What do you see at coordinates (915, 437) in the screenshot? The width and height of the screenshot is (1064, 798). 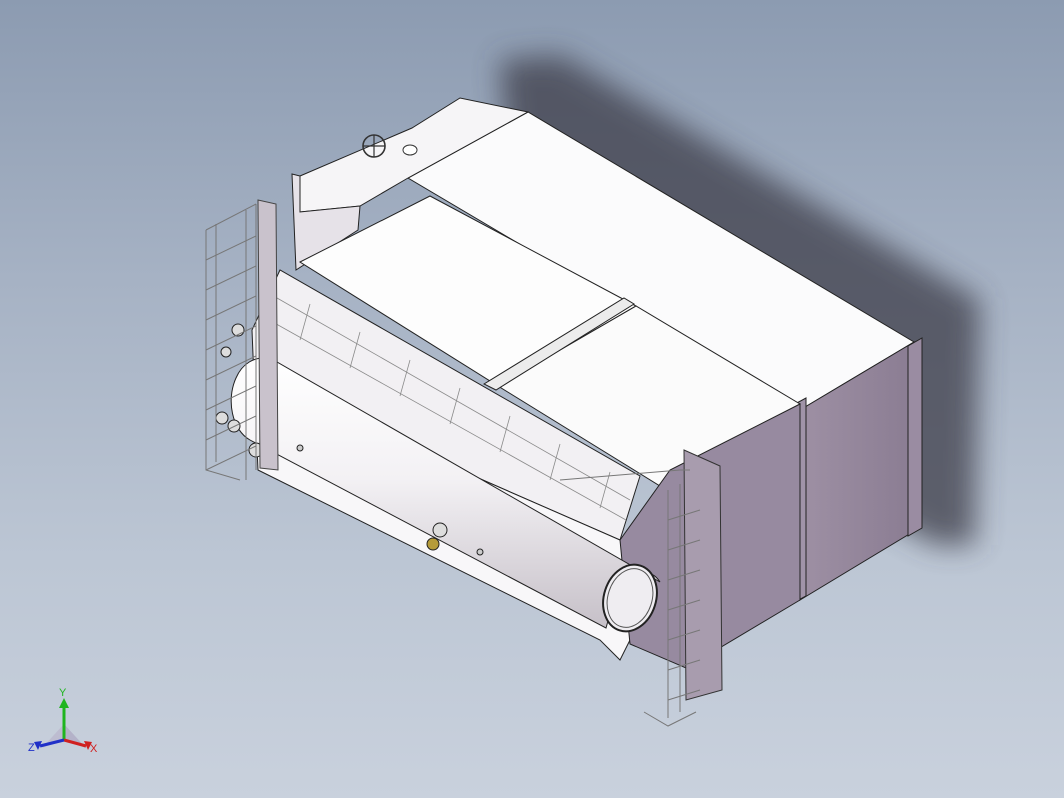 I see `right-flange` at bounding box center [915, 437].